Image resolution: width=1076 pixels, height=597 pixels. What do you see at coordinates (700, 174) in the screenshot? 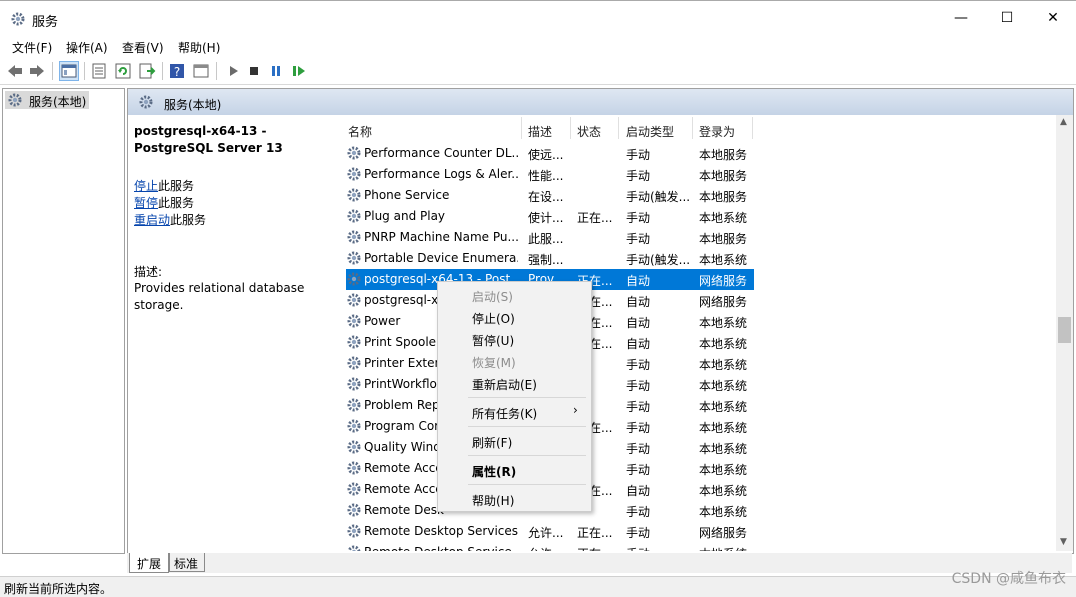
I see `table-row: Performance Logs & Aler... 性能... 手动 本地服务` at bounding box center [700, 174].